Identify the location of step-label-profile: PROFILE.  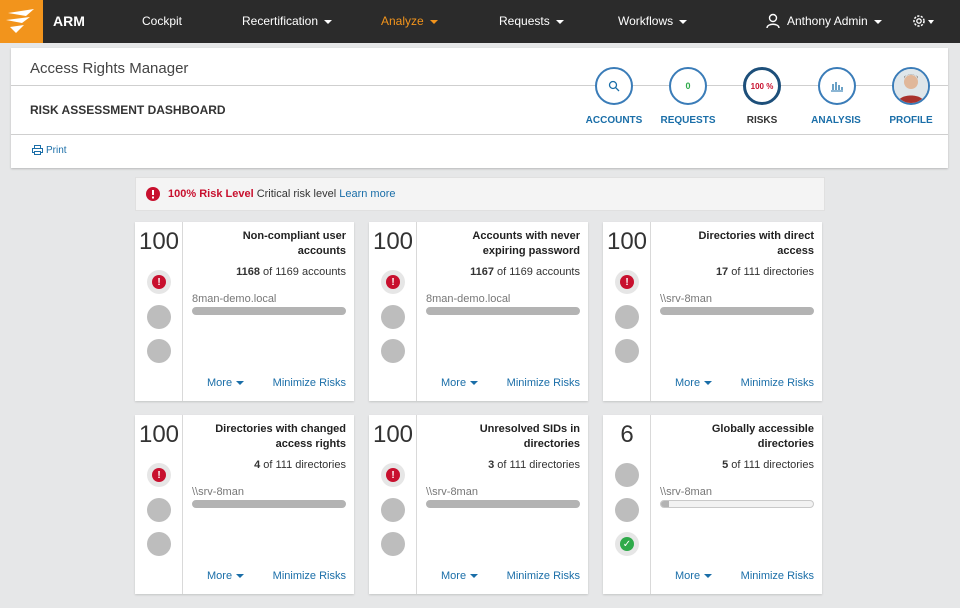
(911, 120).